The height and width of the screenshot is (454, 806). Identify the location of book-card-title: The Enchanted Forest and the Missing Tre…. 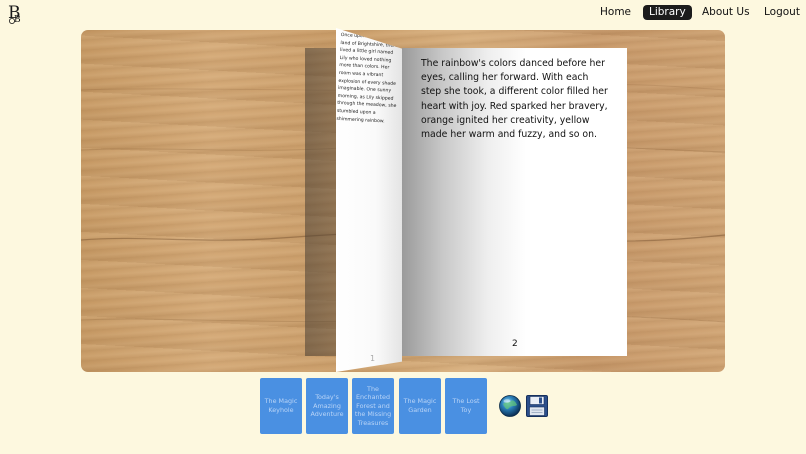
(373, 405).